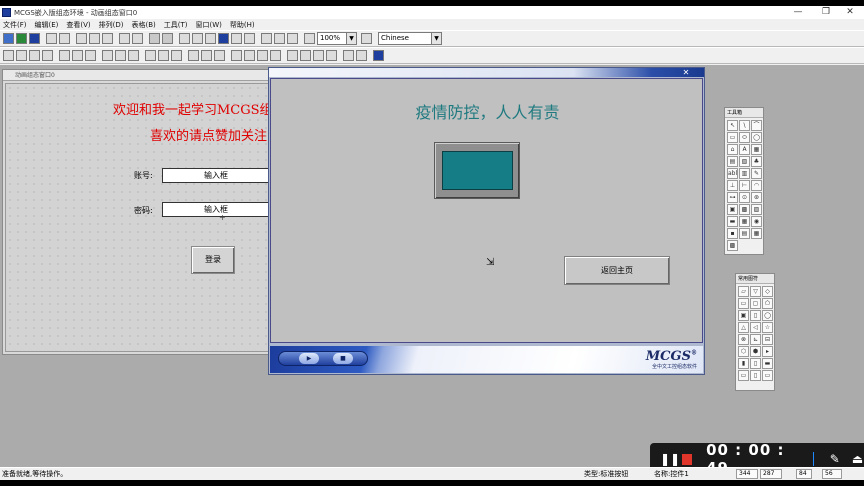 The width and height of the screenshot is (864, 486). I want to click on shape-tool-icon: ⊟, so click(767, 339).